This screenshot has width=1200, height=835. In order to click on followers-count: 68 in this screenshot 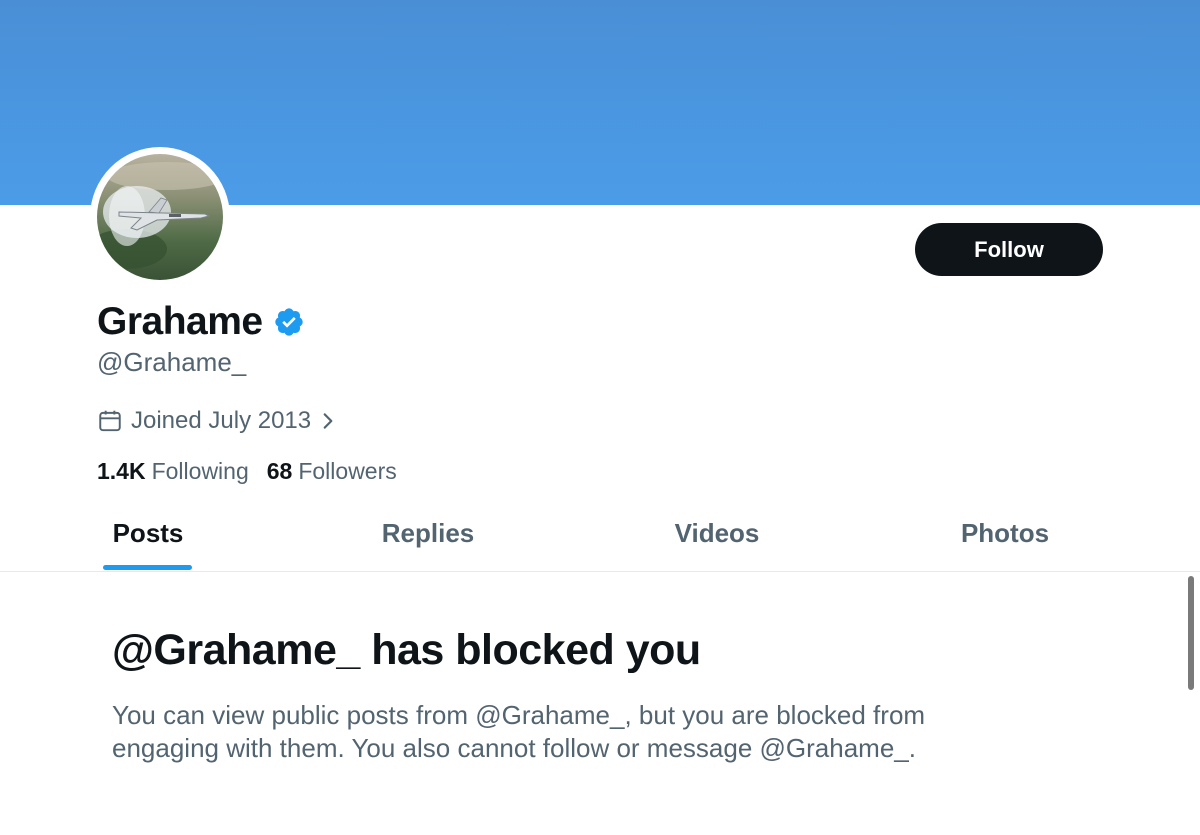, I will do `click(279, 470)`.